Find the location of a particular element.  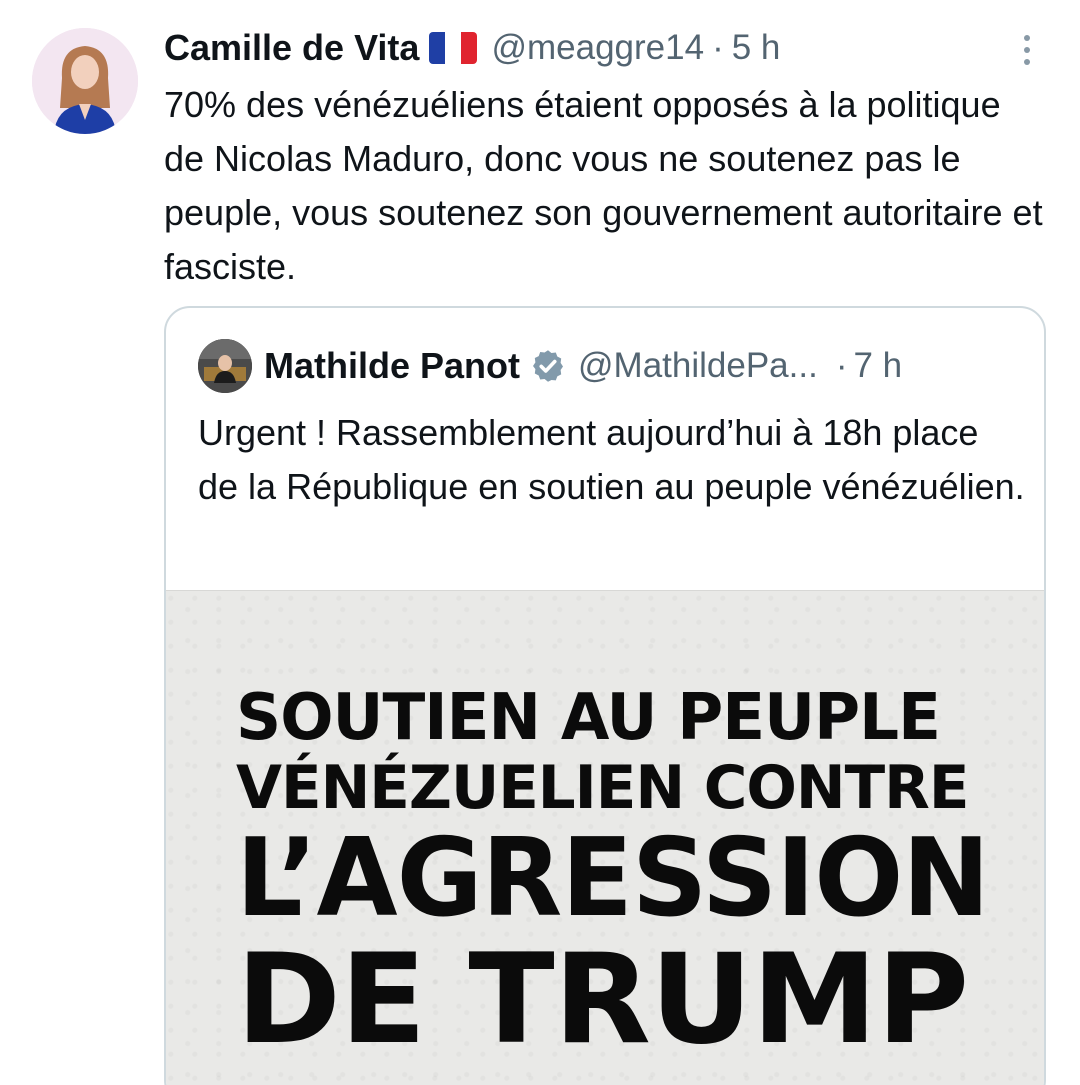

poster-line-1: SOUTIEN AU PEUPLE is located at coordinates (588, 718).